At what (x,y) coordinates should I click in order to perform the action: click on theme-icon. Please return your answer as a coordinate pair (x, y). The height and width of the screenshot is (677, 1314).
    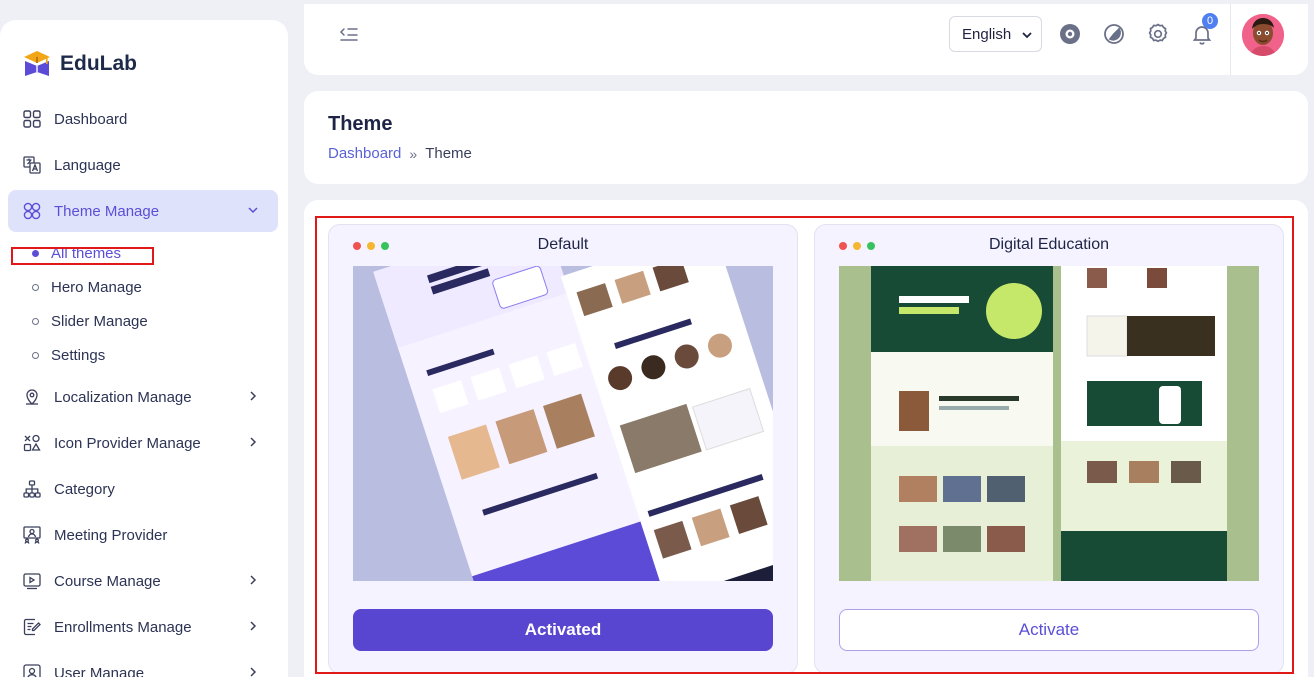
    Looking at the image, I should click on (32, 211).